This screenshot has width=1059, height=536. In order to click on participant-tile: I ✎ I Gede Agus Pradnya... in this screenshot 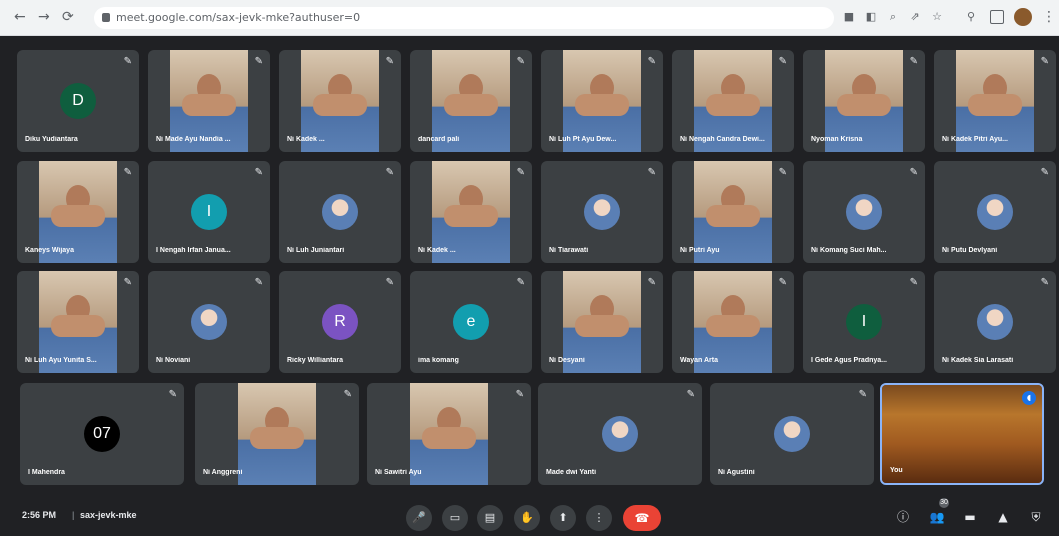, I will do `click(864, 322)`.